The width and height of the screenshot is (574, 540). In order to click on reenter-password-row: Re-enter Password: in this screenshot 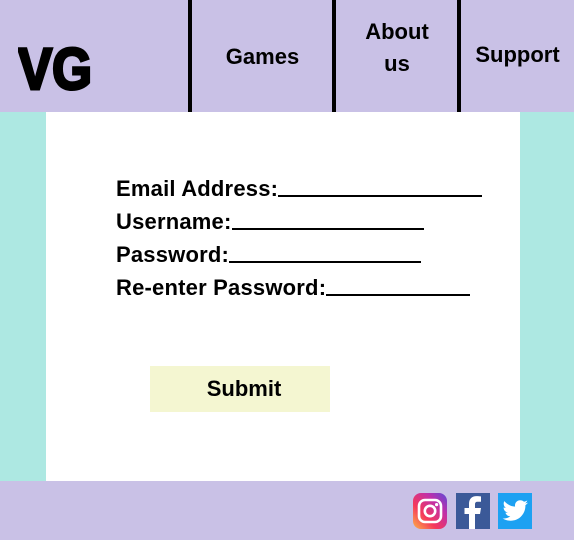, I will do `click(293, 286)`.